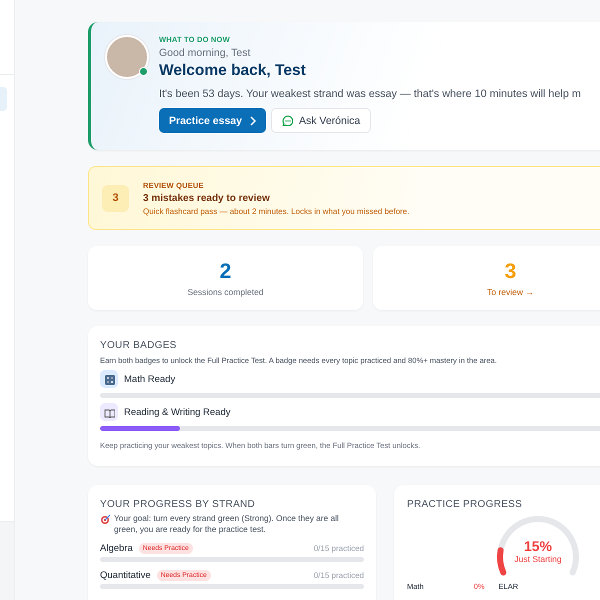 This screenshot has width=600, height=600. I want to click on book-icon, so click(109, 412).